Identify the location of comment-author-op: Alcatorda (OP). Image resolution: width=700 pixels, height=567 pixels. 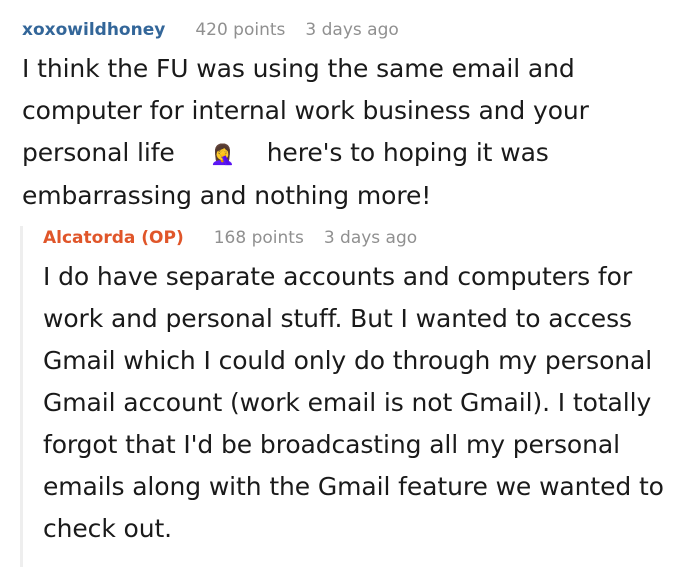
(113, 238).